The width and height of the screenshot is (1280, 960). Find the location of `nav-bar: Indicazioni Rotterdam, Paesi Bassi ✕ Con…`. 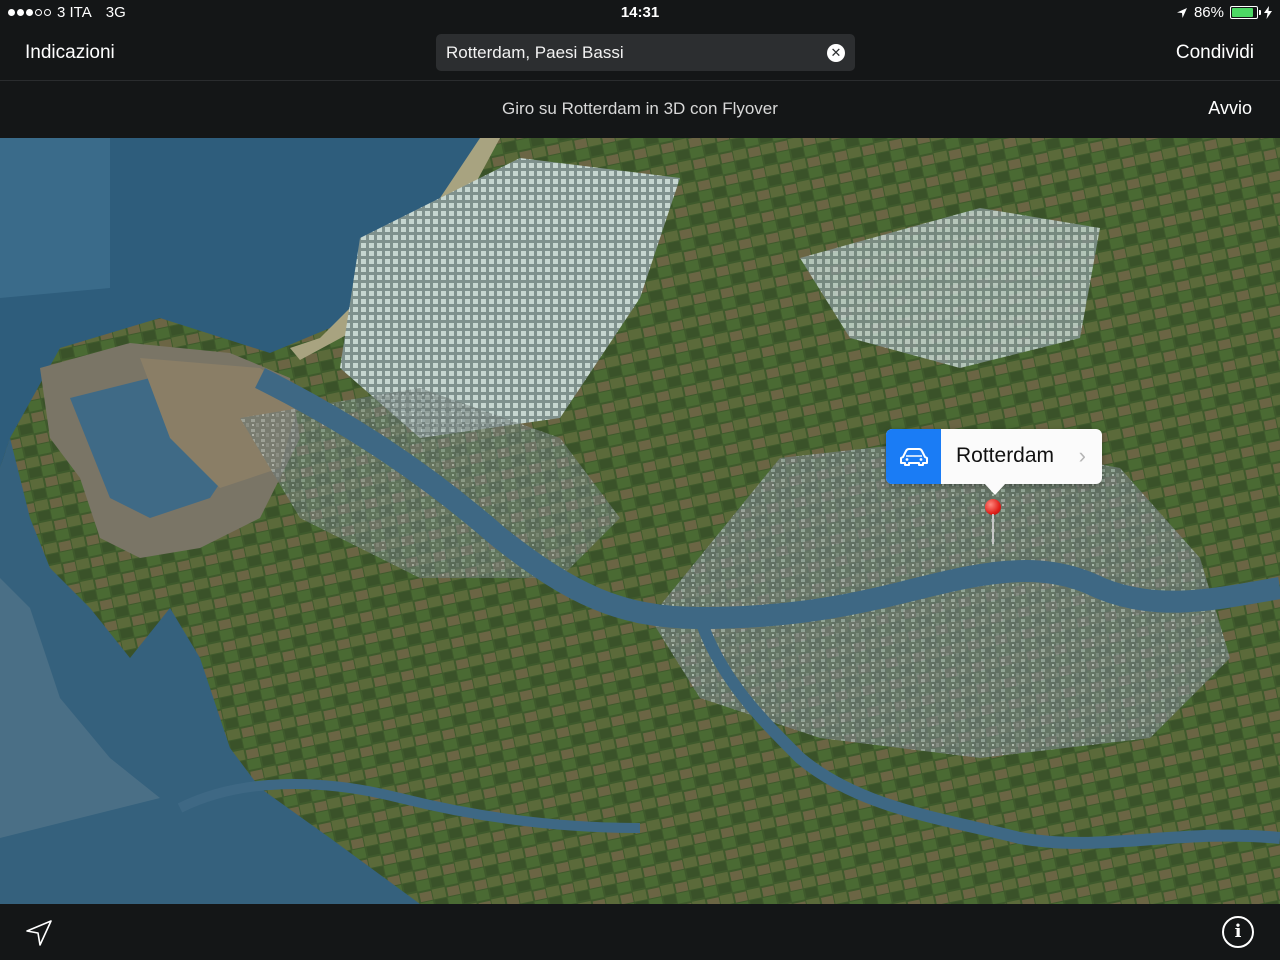

nav-bar: Indicazioni Rotterdam, Paesi Bassi ✕ Con… is located at coordinates (640, 53).